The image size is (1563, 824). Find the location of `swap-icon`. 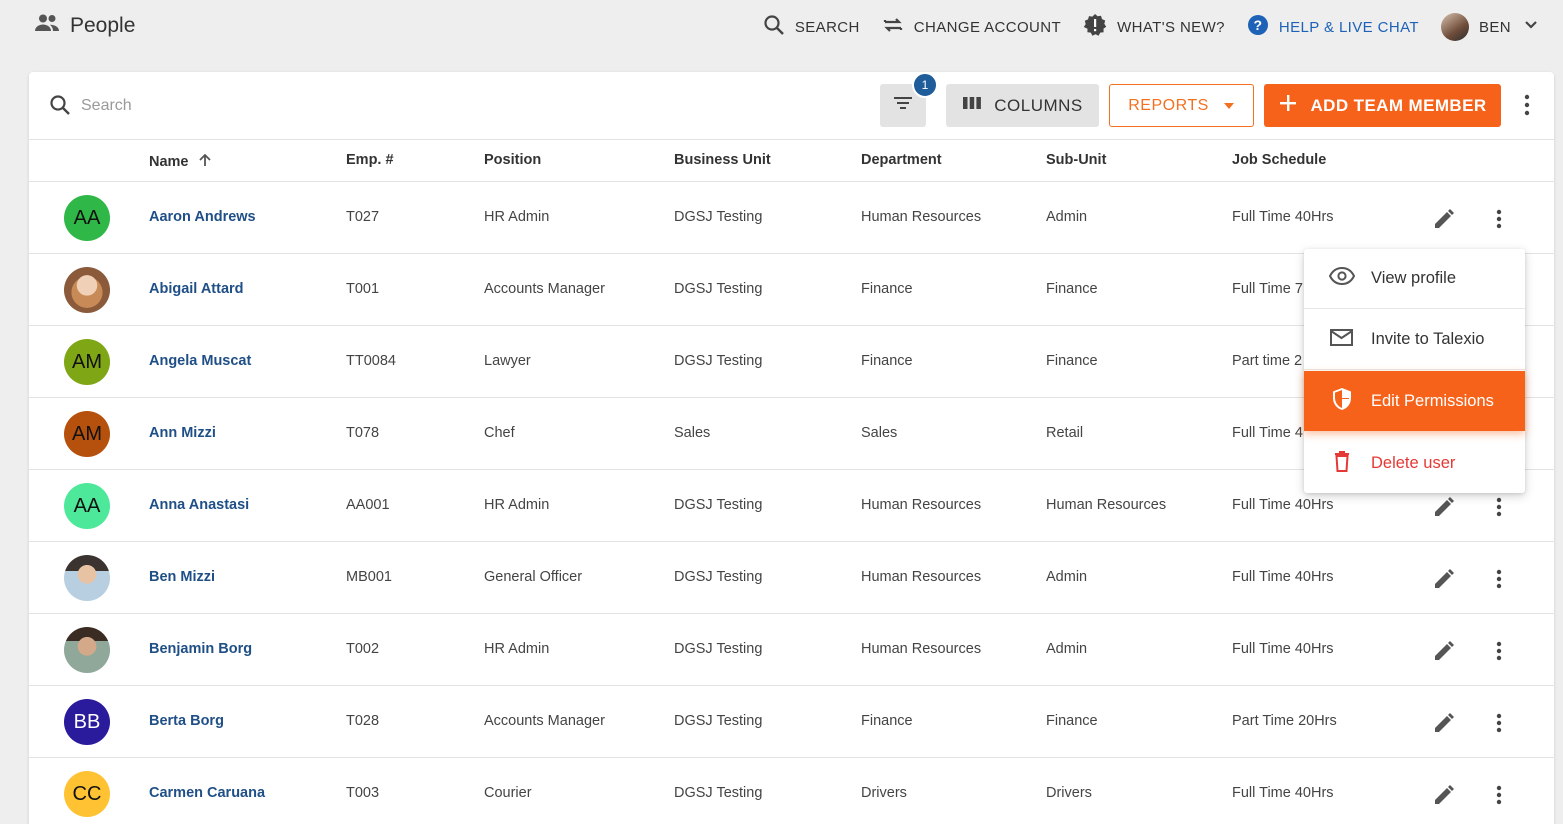

swap-icon is located at coordinates (893, 27).